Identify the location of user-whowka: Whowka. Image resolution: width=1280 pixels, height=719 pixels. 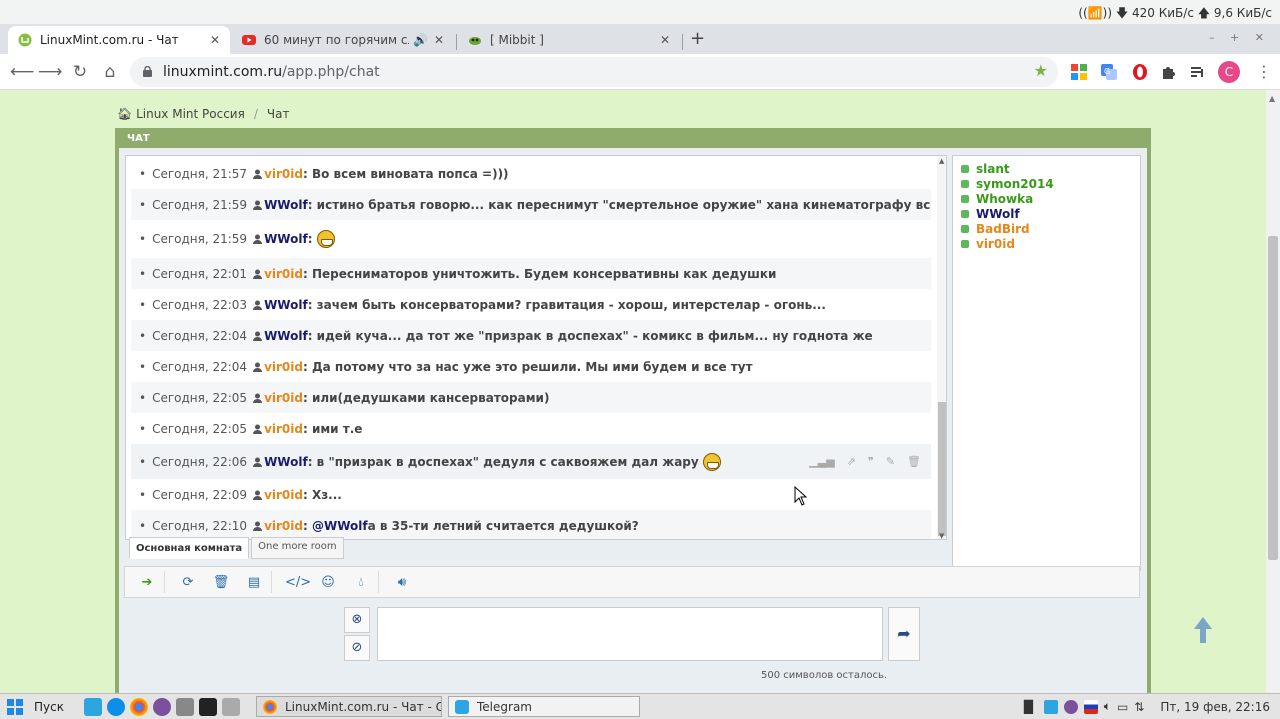
(1050, 198).